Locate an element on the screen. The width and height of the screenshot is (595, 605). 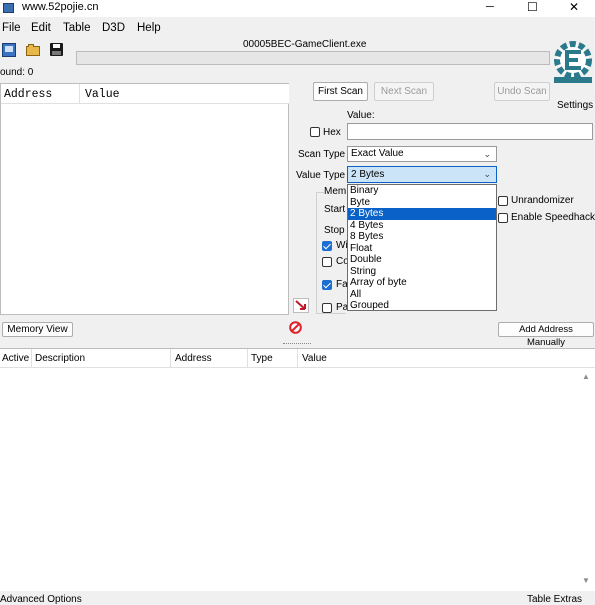
cheat-engine-logo-icon is located at coordinates (572, 63).